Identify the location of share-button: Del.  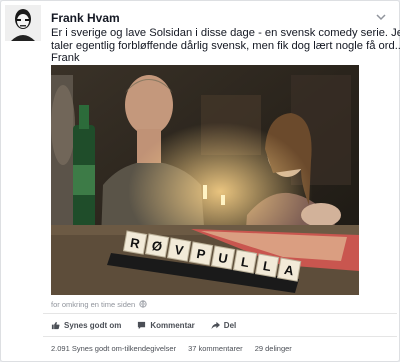
(223, 325).